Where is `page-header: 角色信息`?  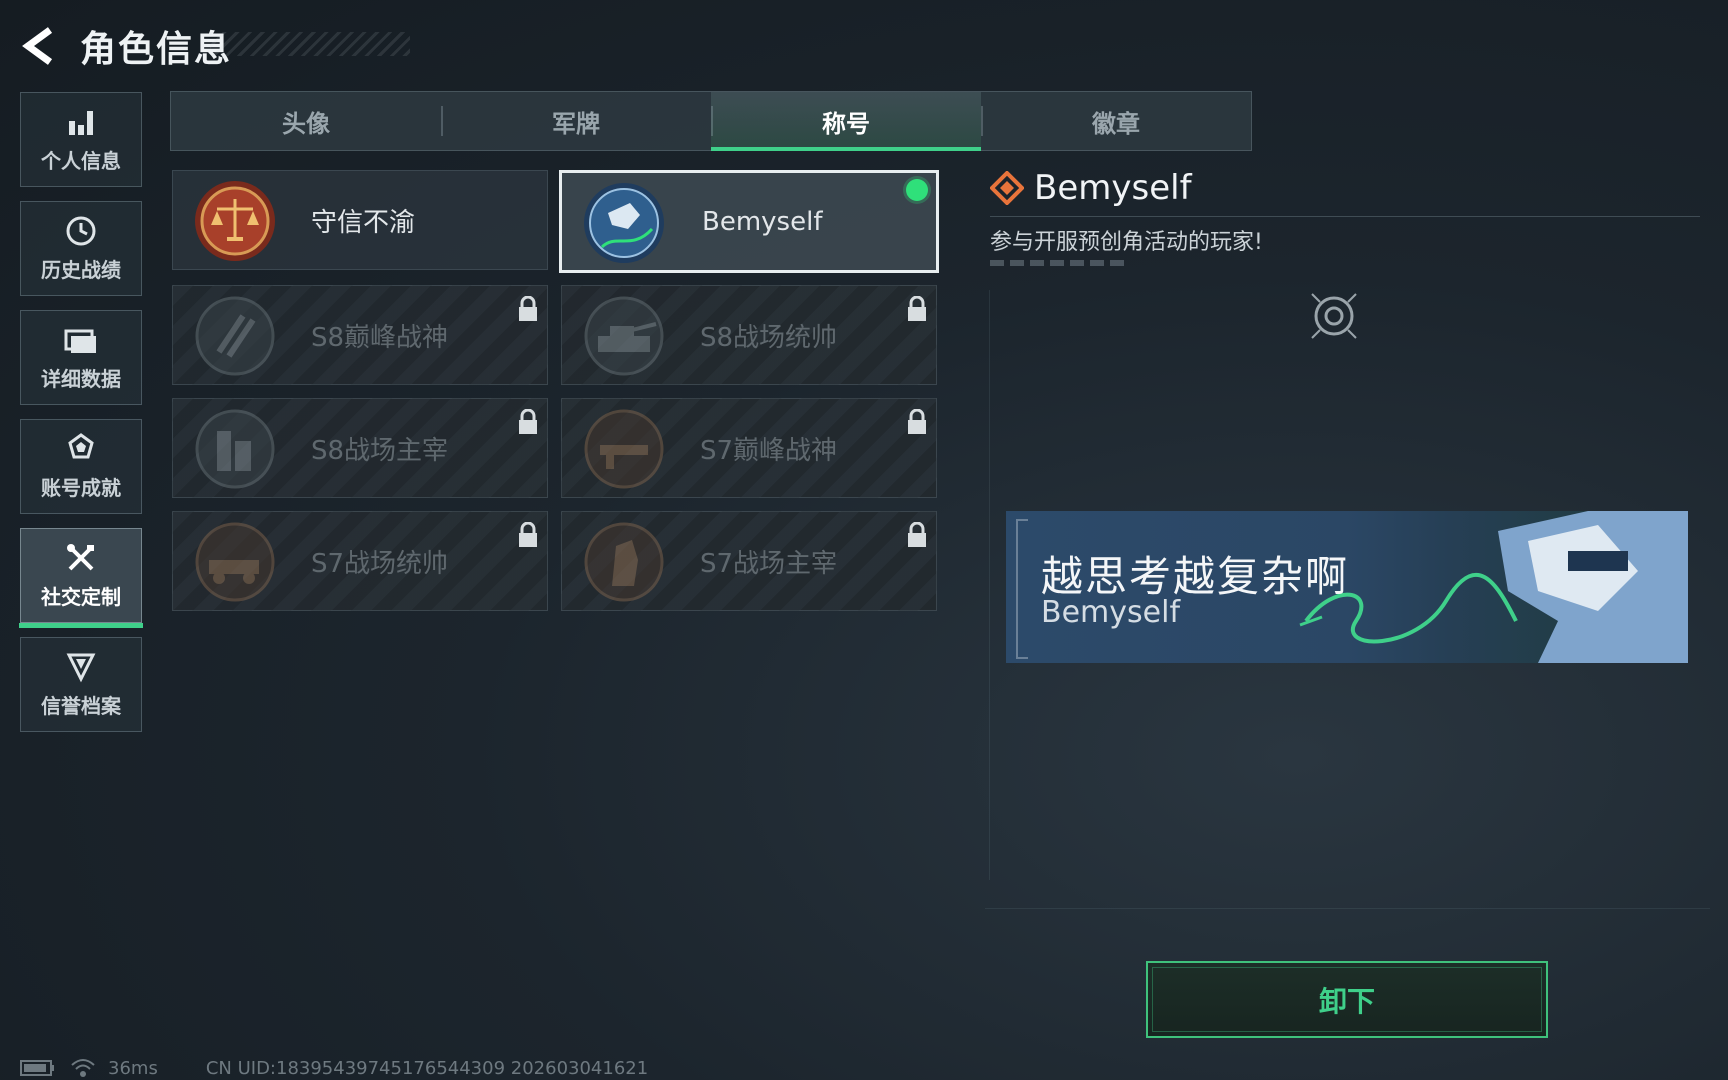
page-header: 角色信息 is located at coordinates (125, 46).